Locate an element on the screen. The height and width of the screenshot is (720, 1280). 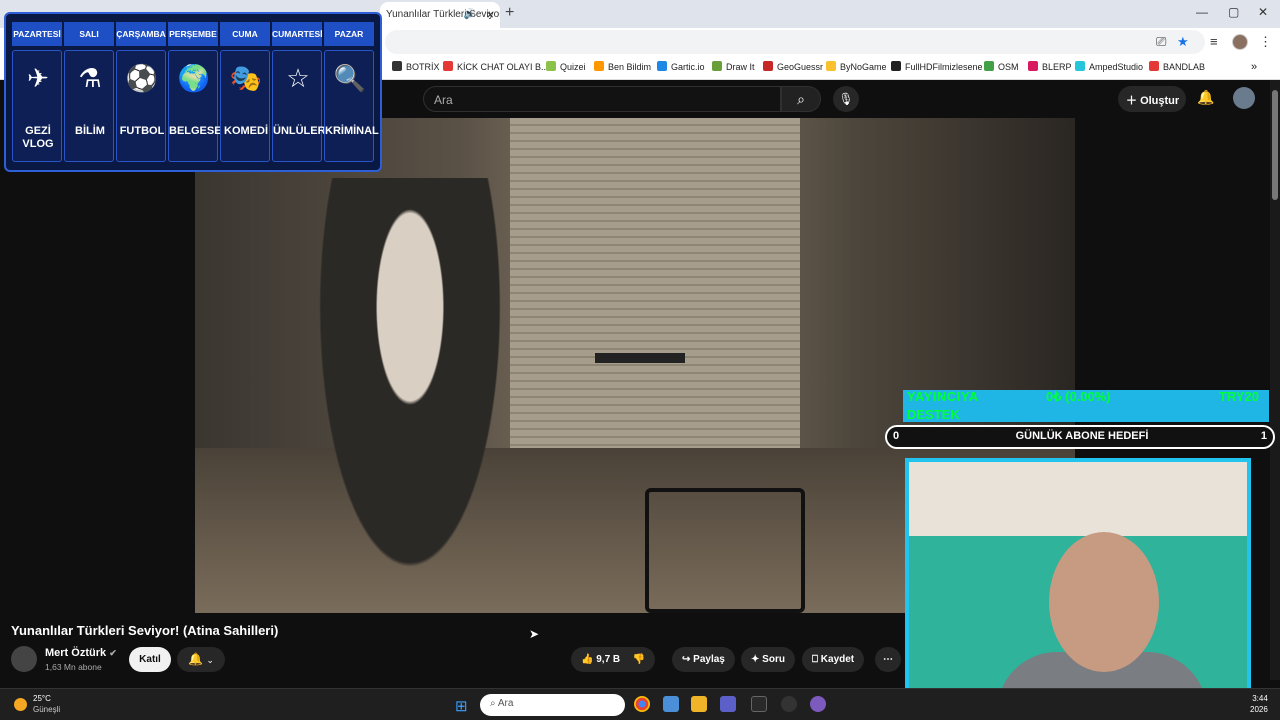
menu-icon: ⋮ is located at coordinates (1265, 42).